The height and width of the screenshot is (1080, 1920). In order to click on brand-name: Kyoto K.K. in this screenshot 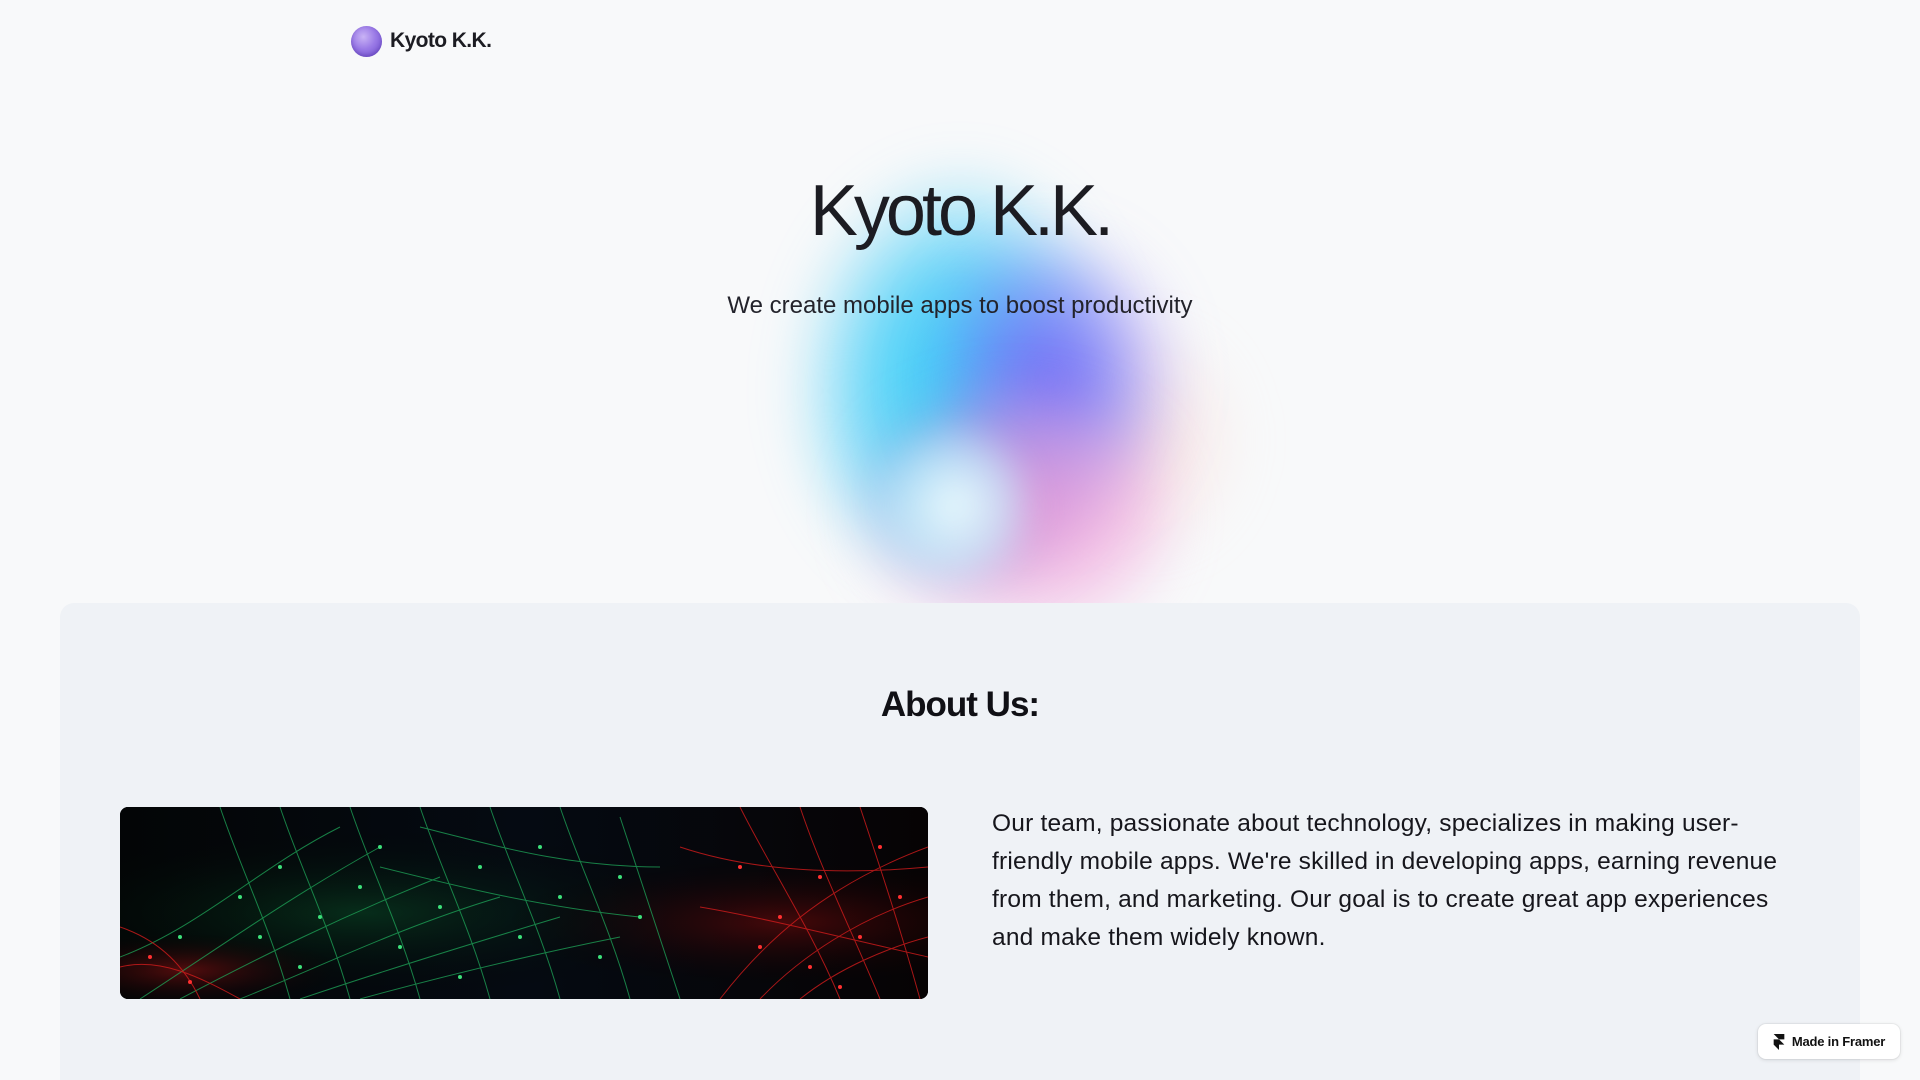, I will do `click(441, 40)`.